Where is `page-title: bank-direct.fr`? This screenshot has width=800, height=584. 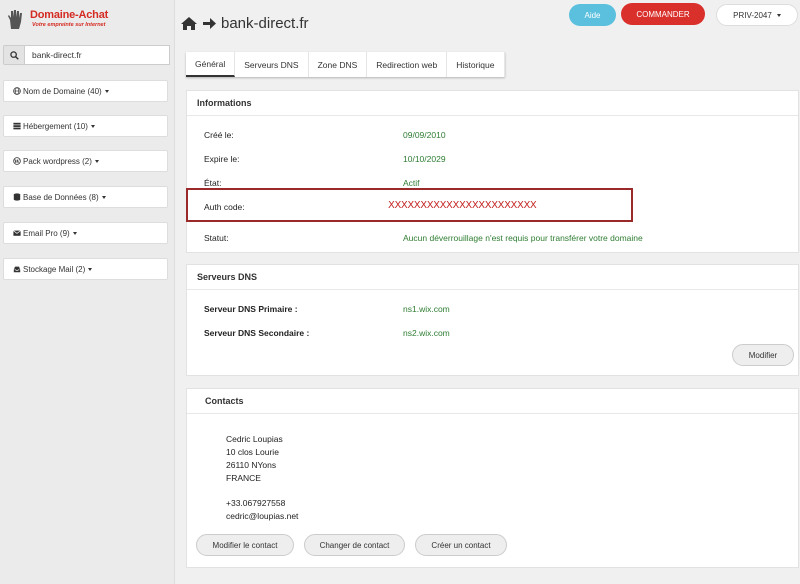 page-title: bank-direct.fr is located at coordinates (244, 23).